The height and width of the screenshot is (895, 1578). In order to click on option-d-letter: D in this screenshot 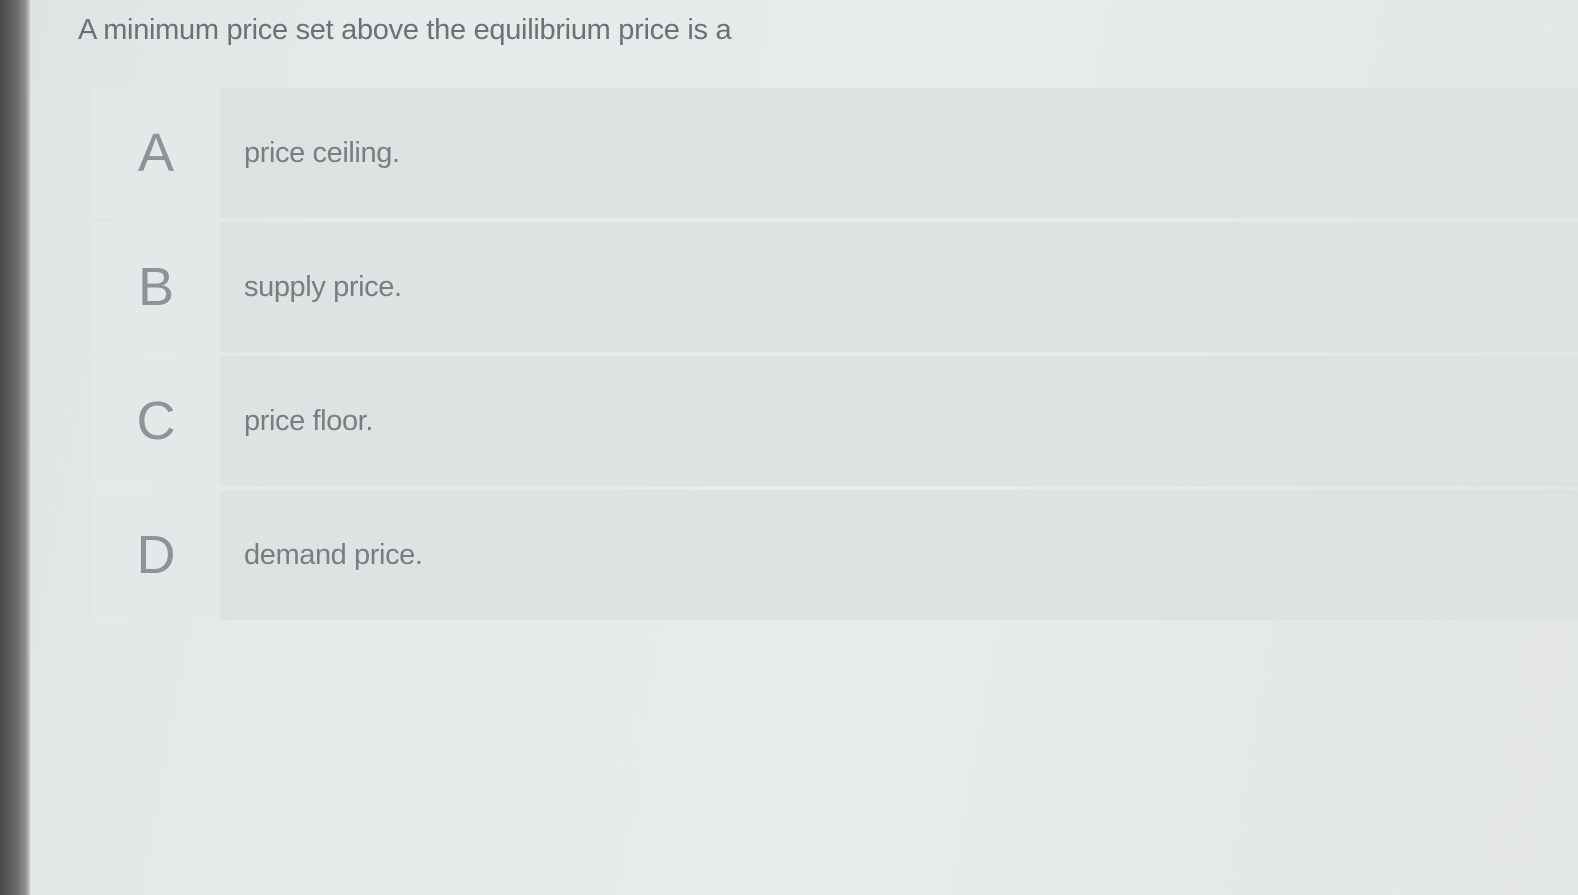, I will do `click(156, 555)`.